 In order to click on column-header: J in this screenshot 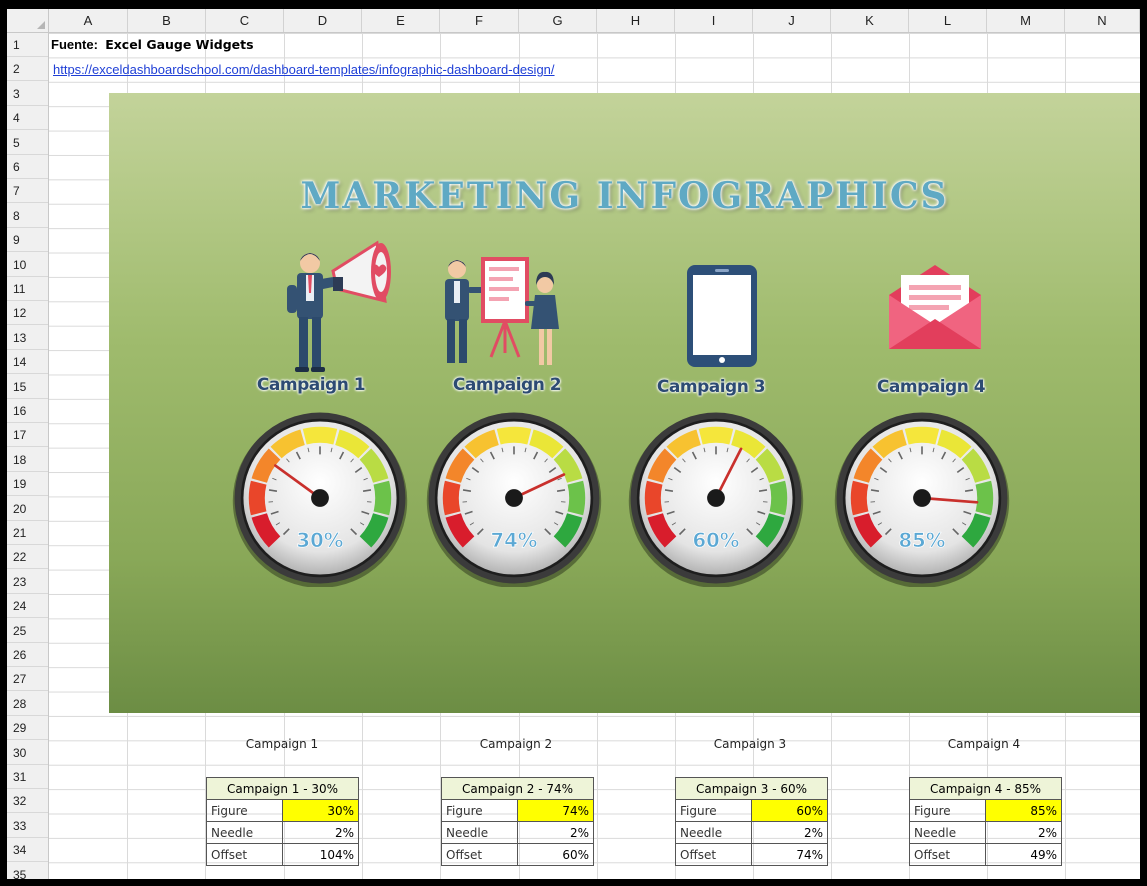, I will do `click(792, 20)`.